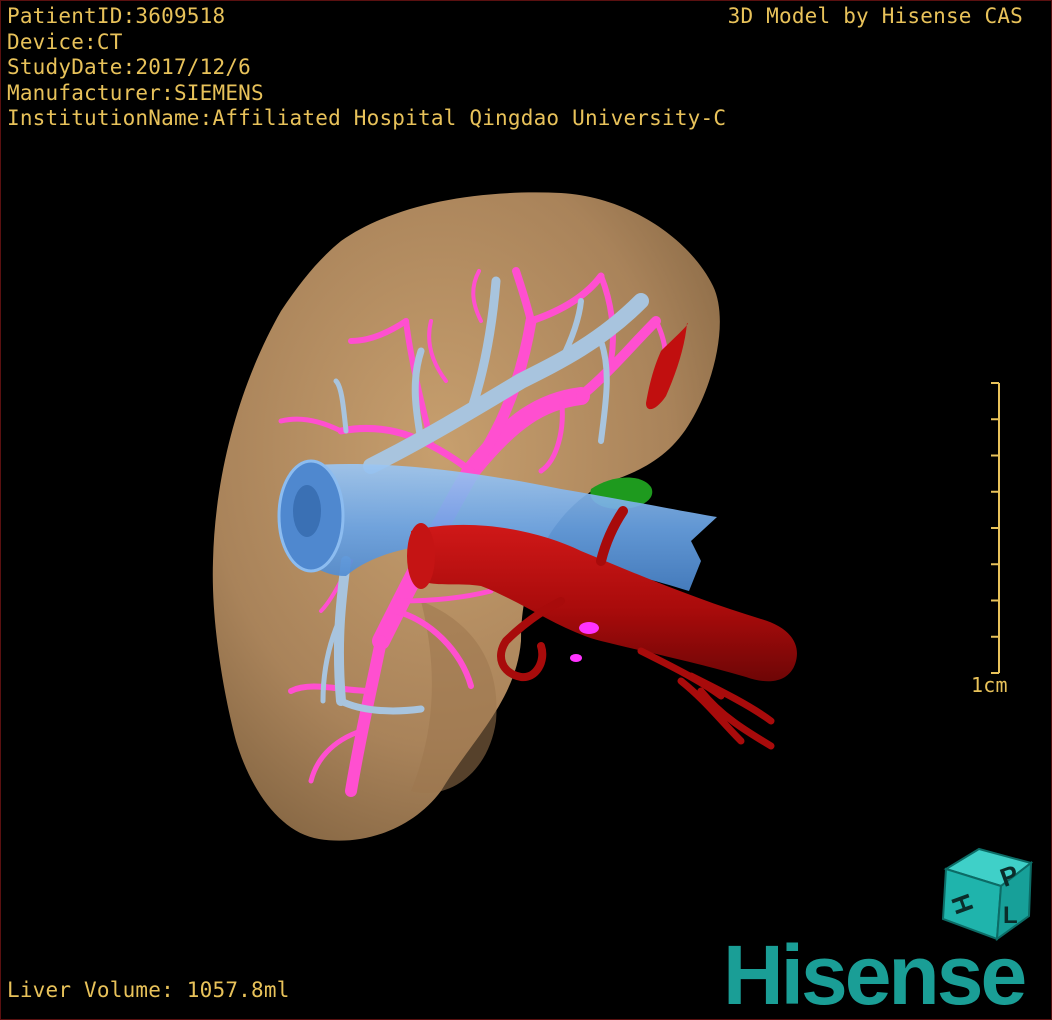 This screenshot has height=1020, width=1052. What do you see at coordinates (148, 990) in the screenshot?
I see `liver-volume: Liver Volume: 1057.8ml` at bounding box center [148, 990].